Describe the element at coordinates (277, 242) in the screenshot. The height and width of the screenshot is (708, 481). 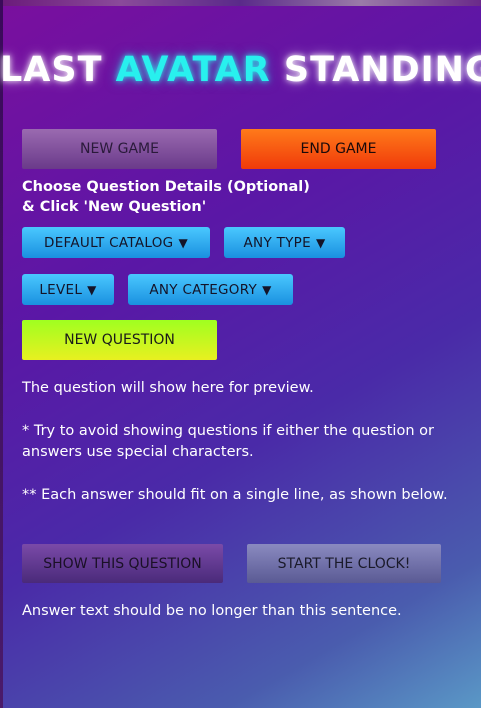
I see `type-dropdown-label: ANY TYPE` at that location.